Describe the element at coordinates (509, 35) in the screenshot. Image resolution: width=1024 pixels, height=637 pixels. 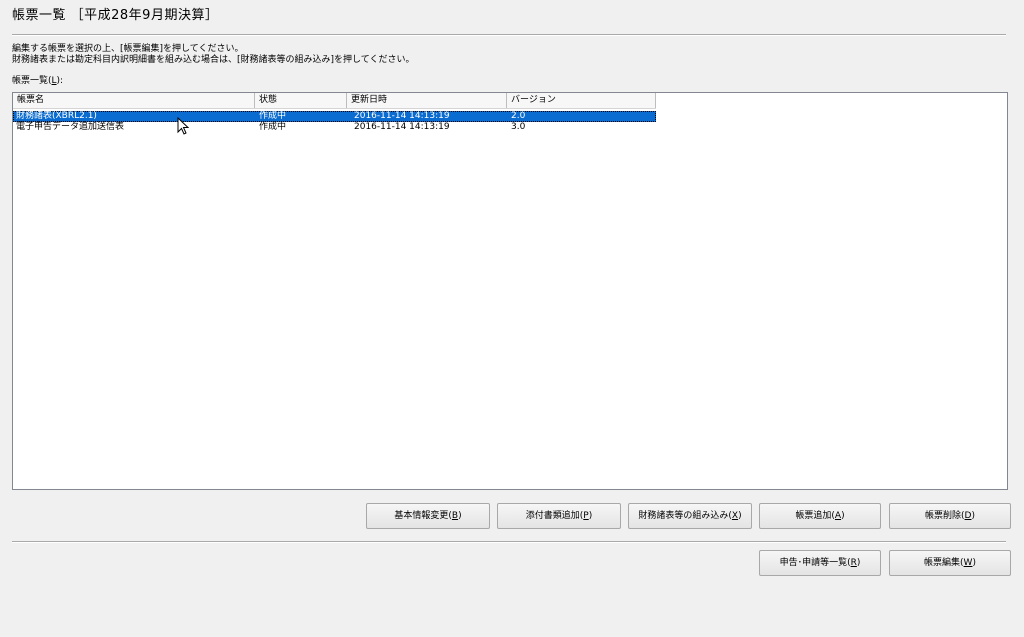
I see `top-divider` at that location.